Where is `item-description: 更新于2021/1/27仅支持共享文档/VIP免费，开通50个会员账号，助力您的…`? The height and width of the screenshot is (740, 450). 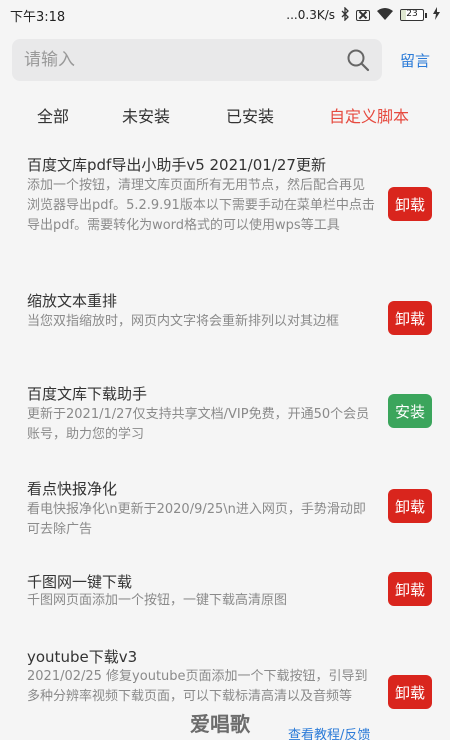
item-description: 更新于2021/1/27仅支持共享文档/VIP免费，开通50个会员账号，助力您的… is located at coordinates (198, 424).